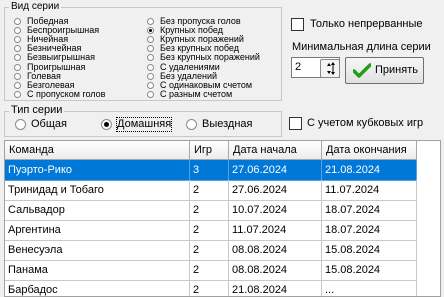 This screenshot has width=444, height=297. Describe the element at coordinates (35, 7) in the screenshot. I see `series-kind-caption: Вид серии` at that location.